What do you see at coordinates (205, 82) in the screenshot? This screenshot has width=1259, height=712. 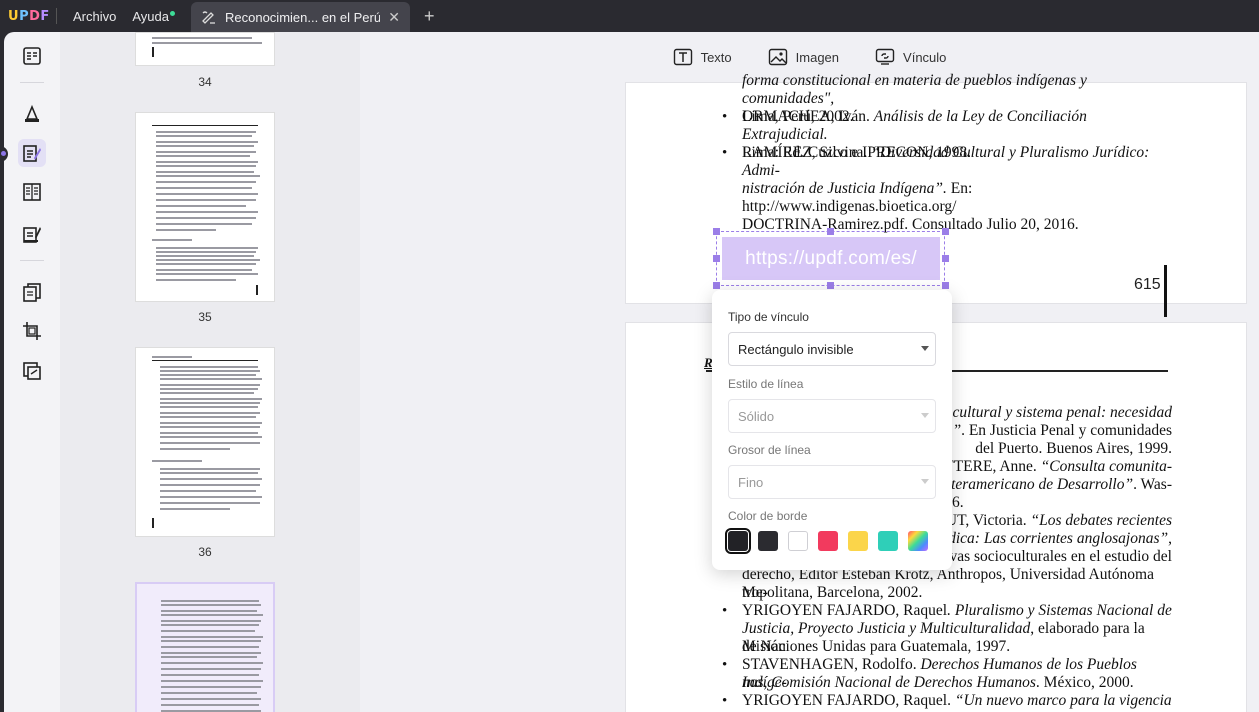 I see `thumbnail-label: 34` at bounding box center [205, 82].